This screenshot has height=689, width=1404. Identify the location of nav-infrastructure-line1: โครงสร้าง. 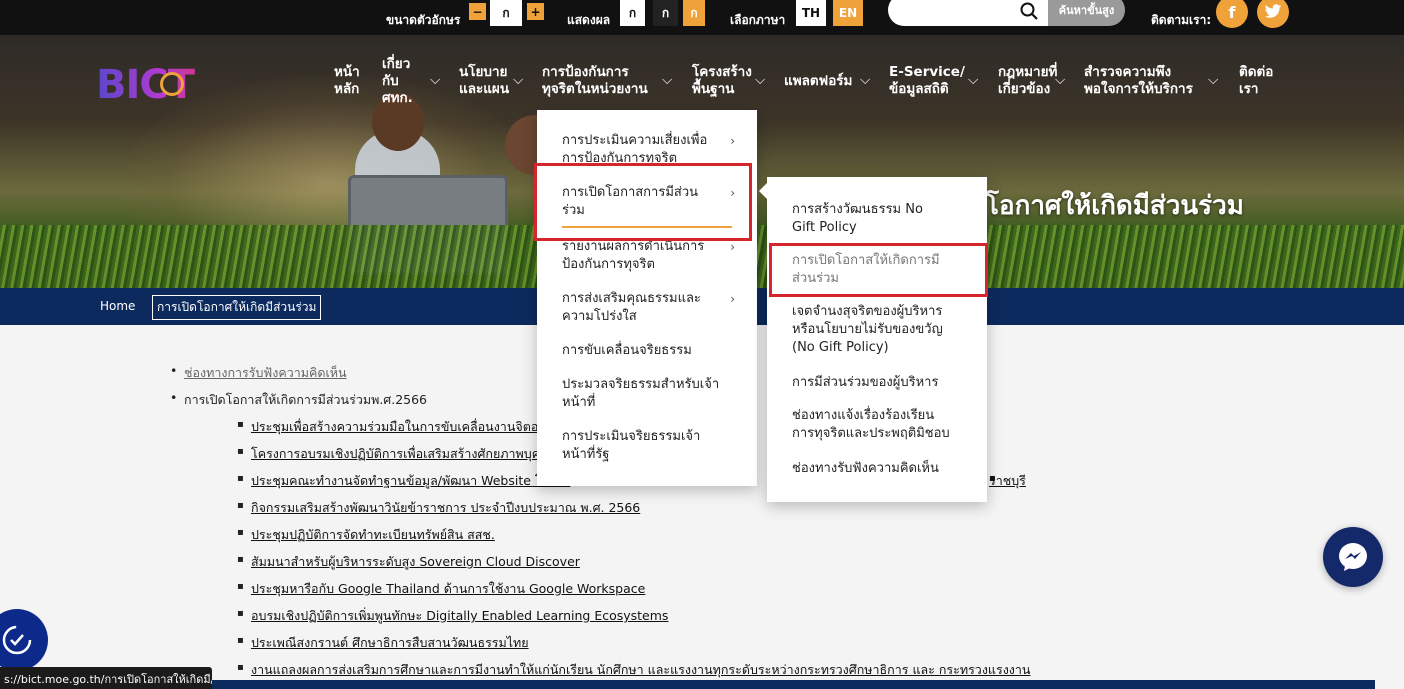
(722, 72).